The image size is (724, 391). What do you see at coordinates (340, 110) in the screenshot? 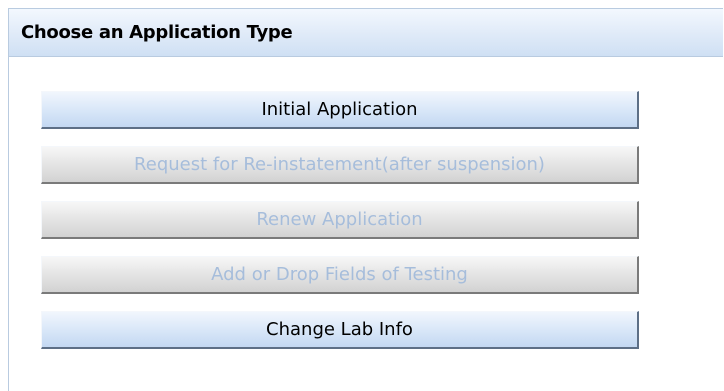
I see `initial-application-button: Initial Application` at bounding box center [340, 110].